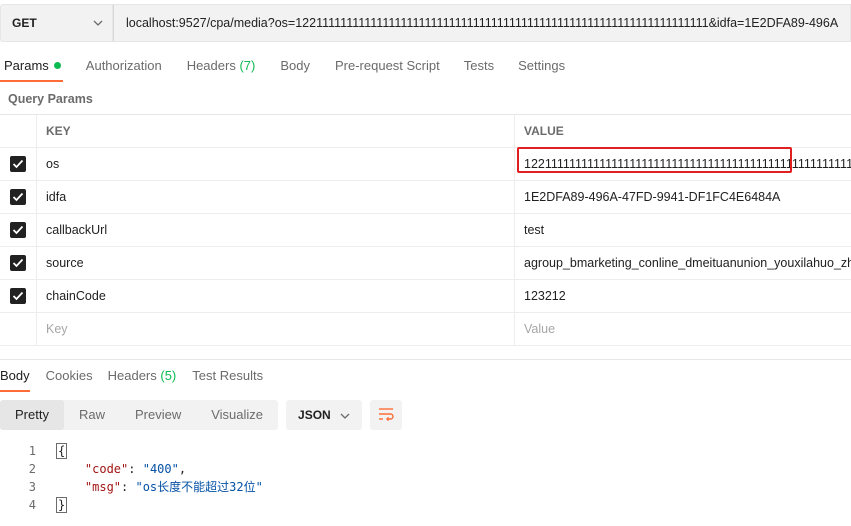 This screenshot has height=526, width=851. Describe the element at coordinates (425, 505) in the screenshot. I see `code-line: 4 }` at that location.